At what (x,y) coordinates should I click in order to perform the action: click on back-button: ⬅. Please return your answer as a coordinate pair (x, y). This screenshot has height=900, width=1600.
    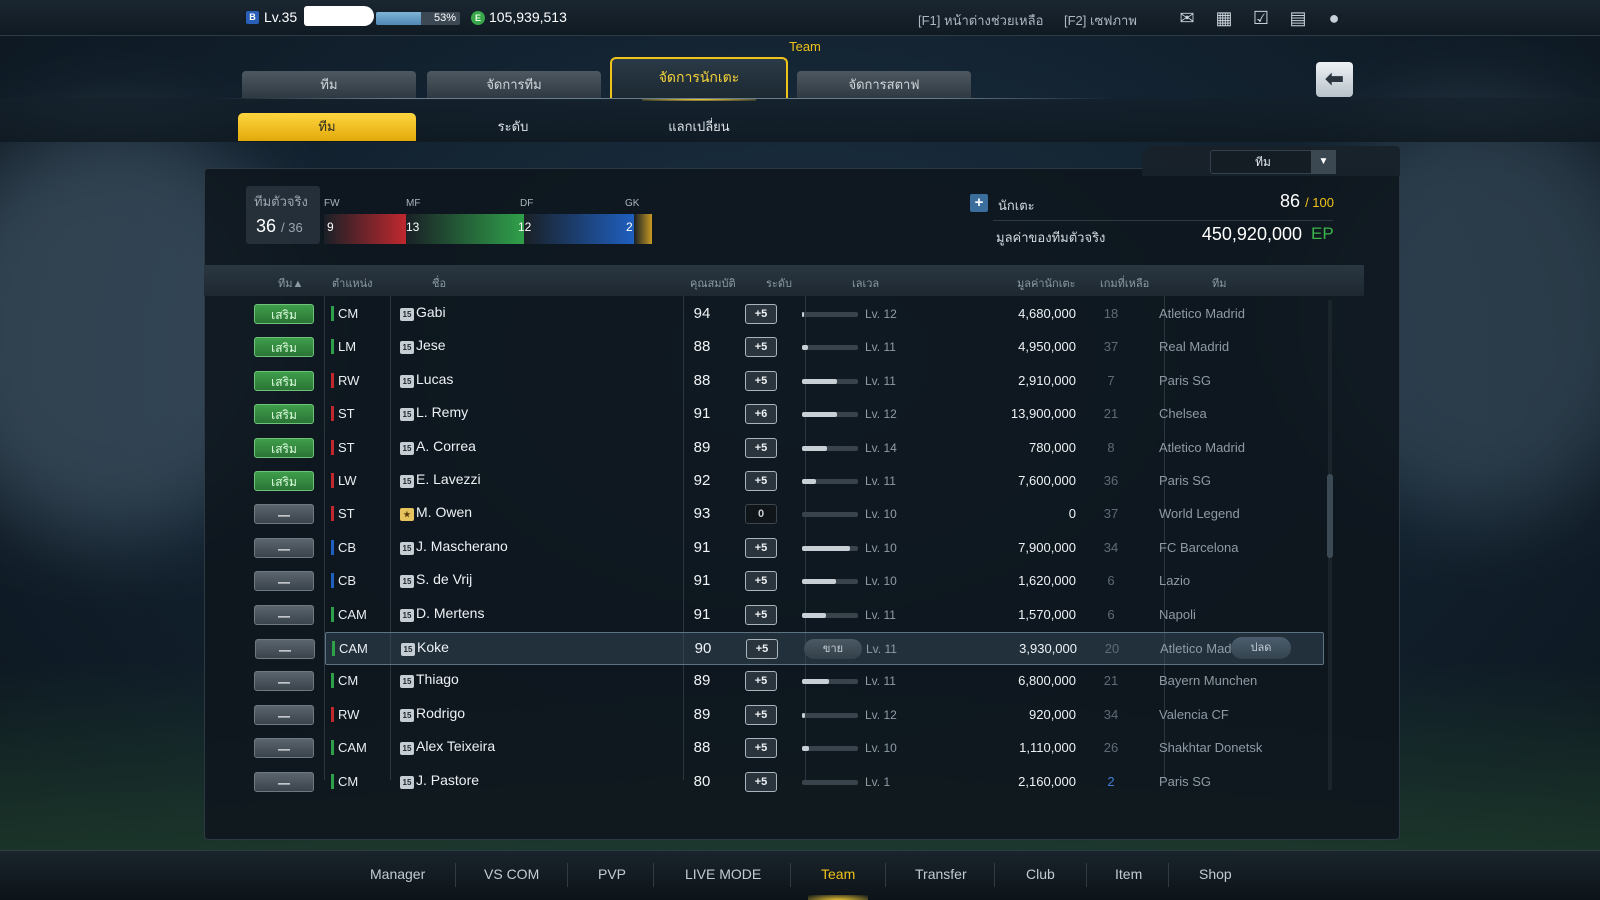
    Looking at the image, I should click on (1334, 79).